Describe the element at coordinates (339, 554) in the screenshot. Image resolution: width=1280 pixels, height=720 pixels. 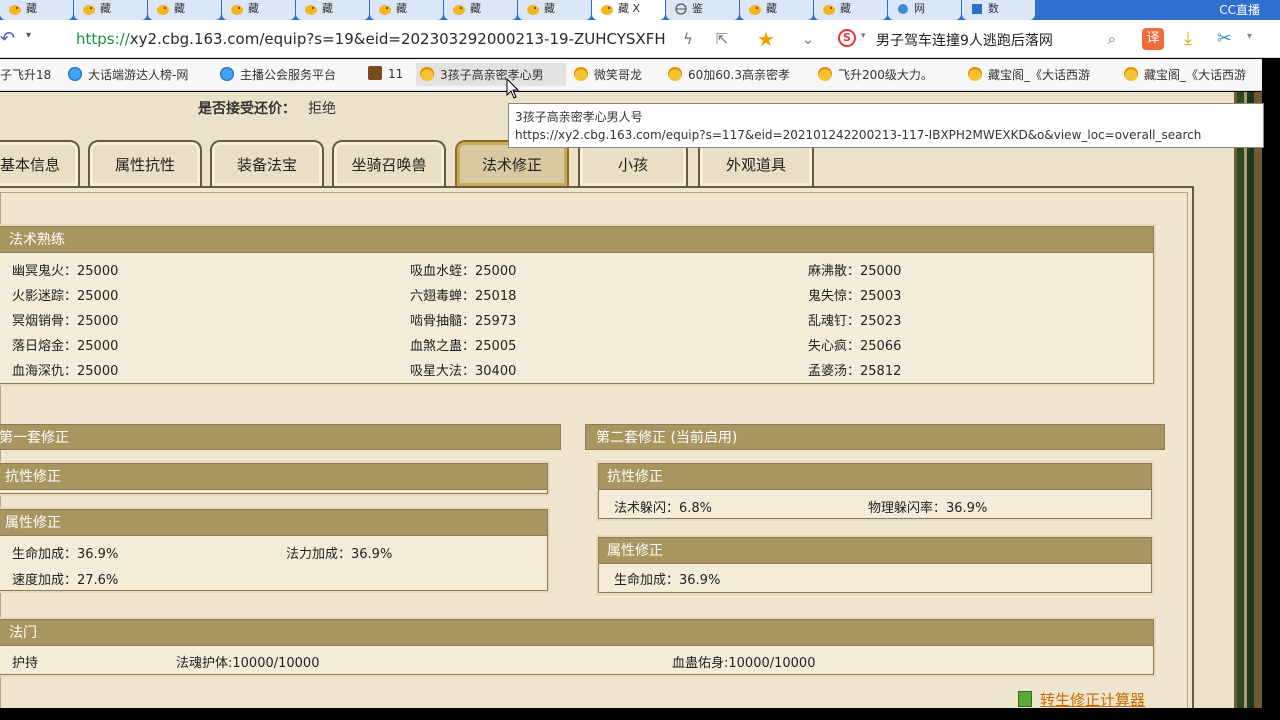
I see `attr-value: 法力加成：36.9%` at that location.